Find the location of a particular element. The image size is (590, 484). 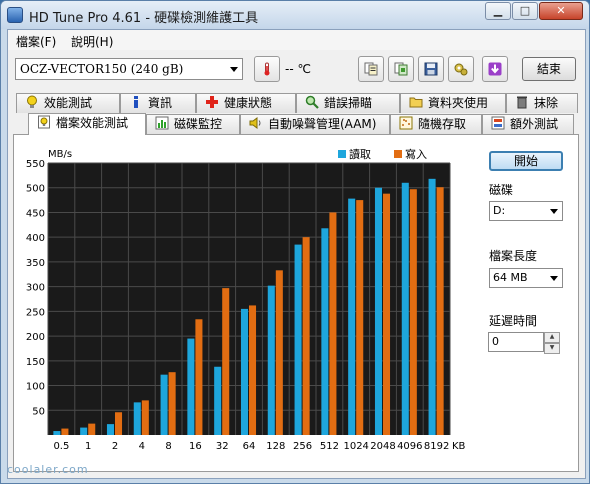

tab-health: 健康狀態 is located at coordinates (246, 103).